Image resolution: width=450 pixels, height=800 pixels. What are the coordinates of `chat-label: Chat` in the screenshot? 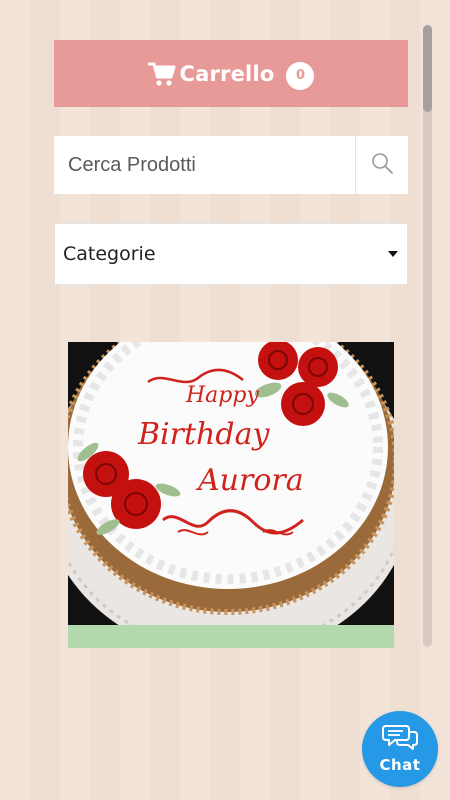 It's located at (400, 765).